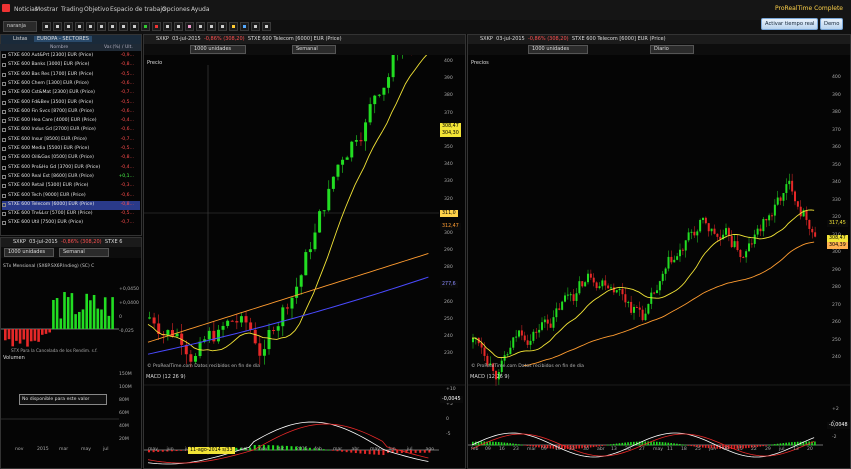 The height and width of the screenshot is (469, 851). I want to click on vline-icon, so click(101, 26).